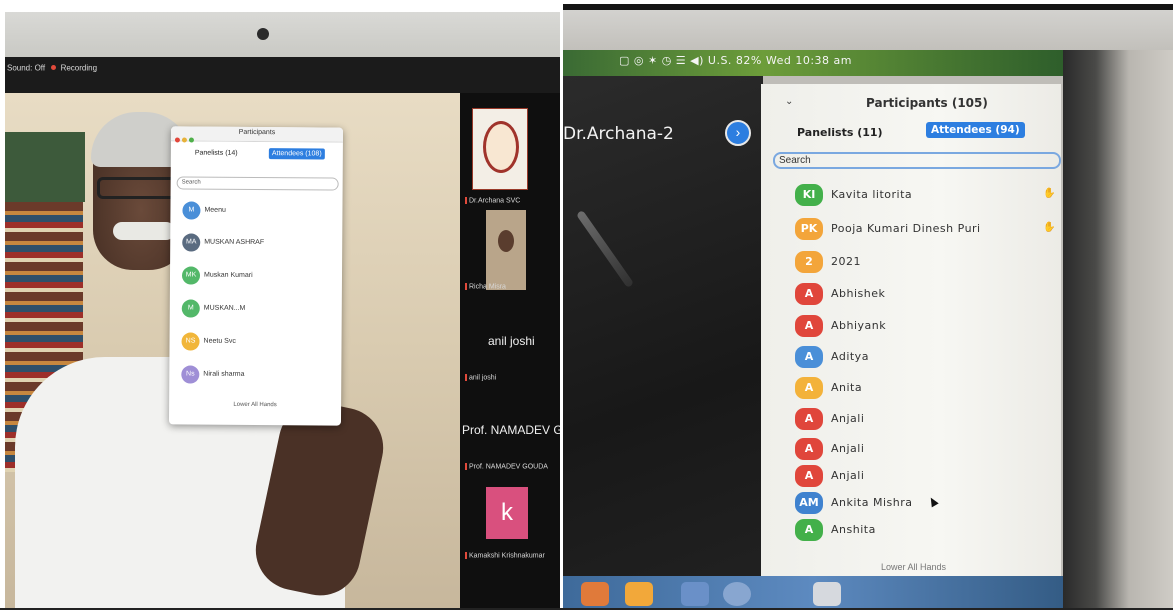 The image size is (1173, 615). Describe the element at coordinates (190, 341) in the screenshot. I see `avatar: NS` at that location.